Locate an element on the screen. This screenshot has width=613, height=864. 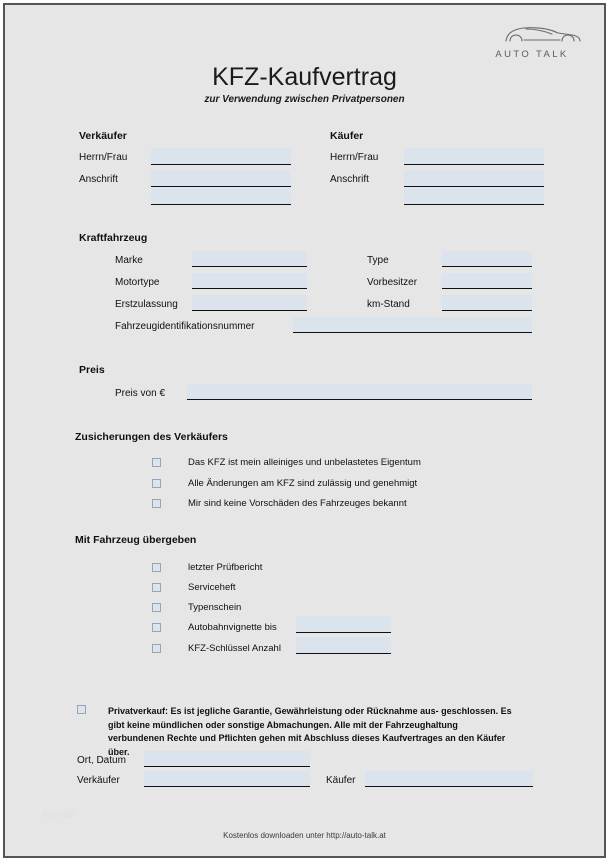
car-outline-icon is located at coordinates (543, 34).